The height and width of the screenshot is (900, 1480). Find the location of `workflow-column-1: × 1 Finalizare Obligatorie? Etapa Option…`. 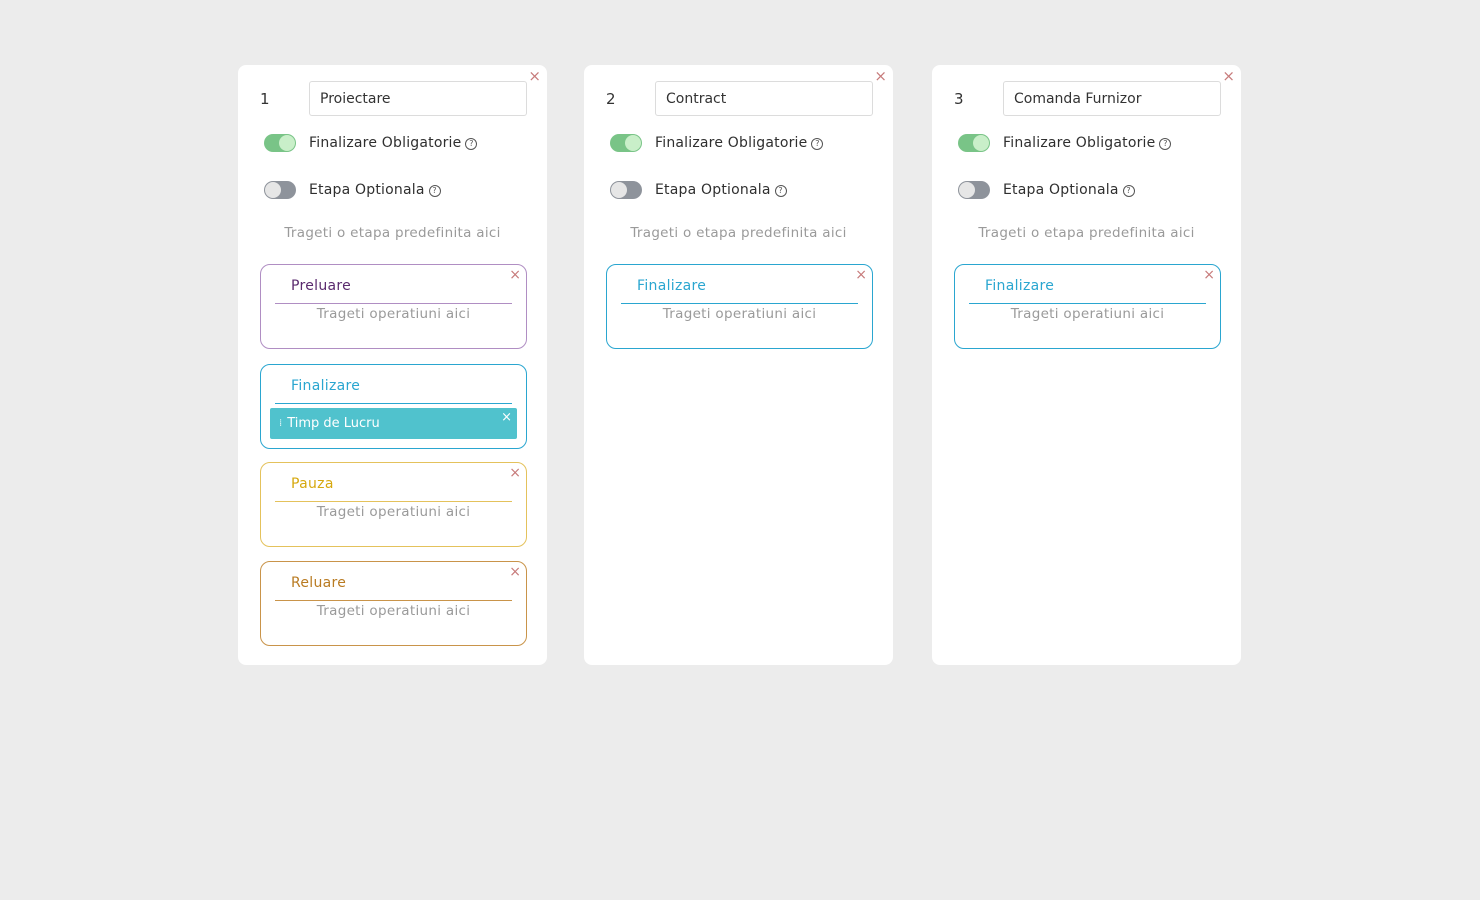

workflow-column-1: × 1 Finalizare Obligatorie? Etapa Option… is located at coordinates (392, 365).